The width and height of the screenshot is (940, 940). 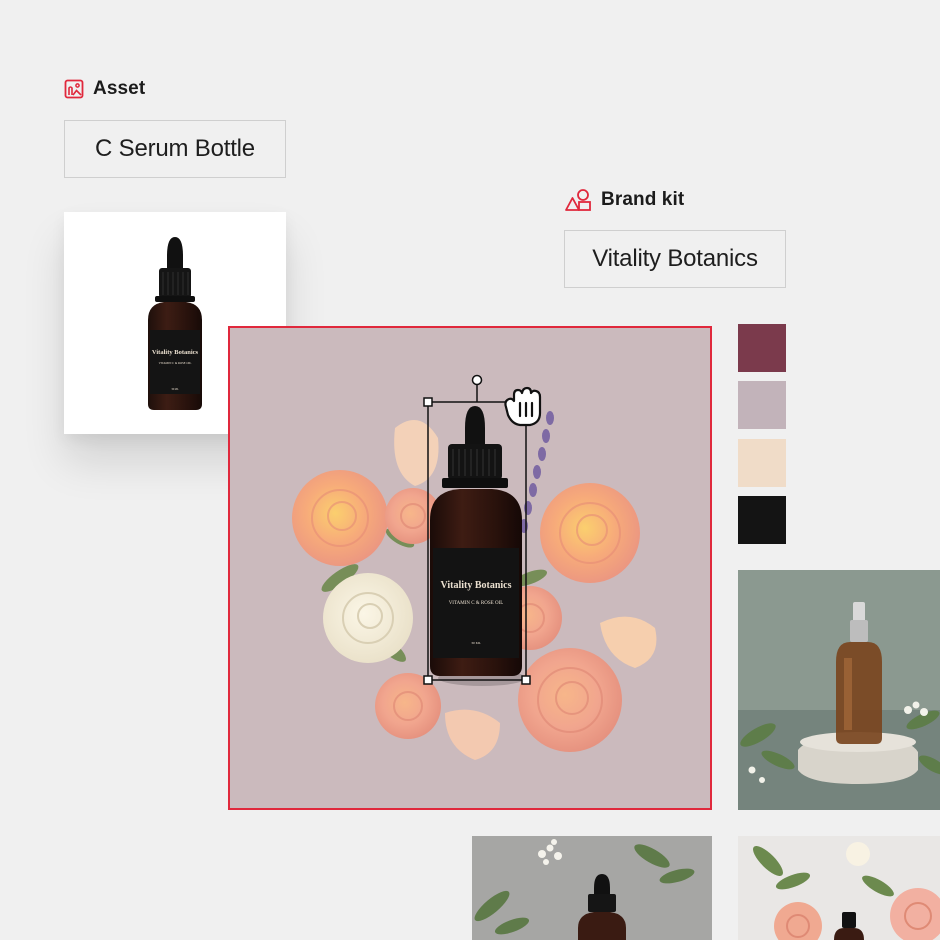 What do you see at coordinates (643, 199) in the screenshot?
I see `brand-kit-label-text: Brand kit` at bounding box center [643, 199].